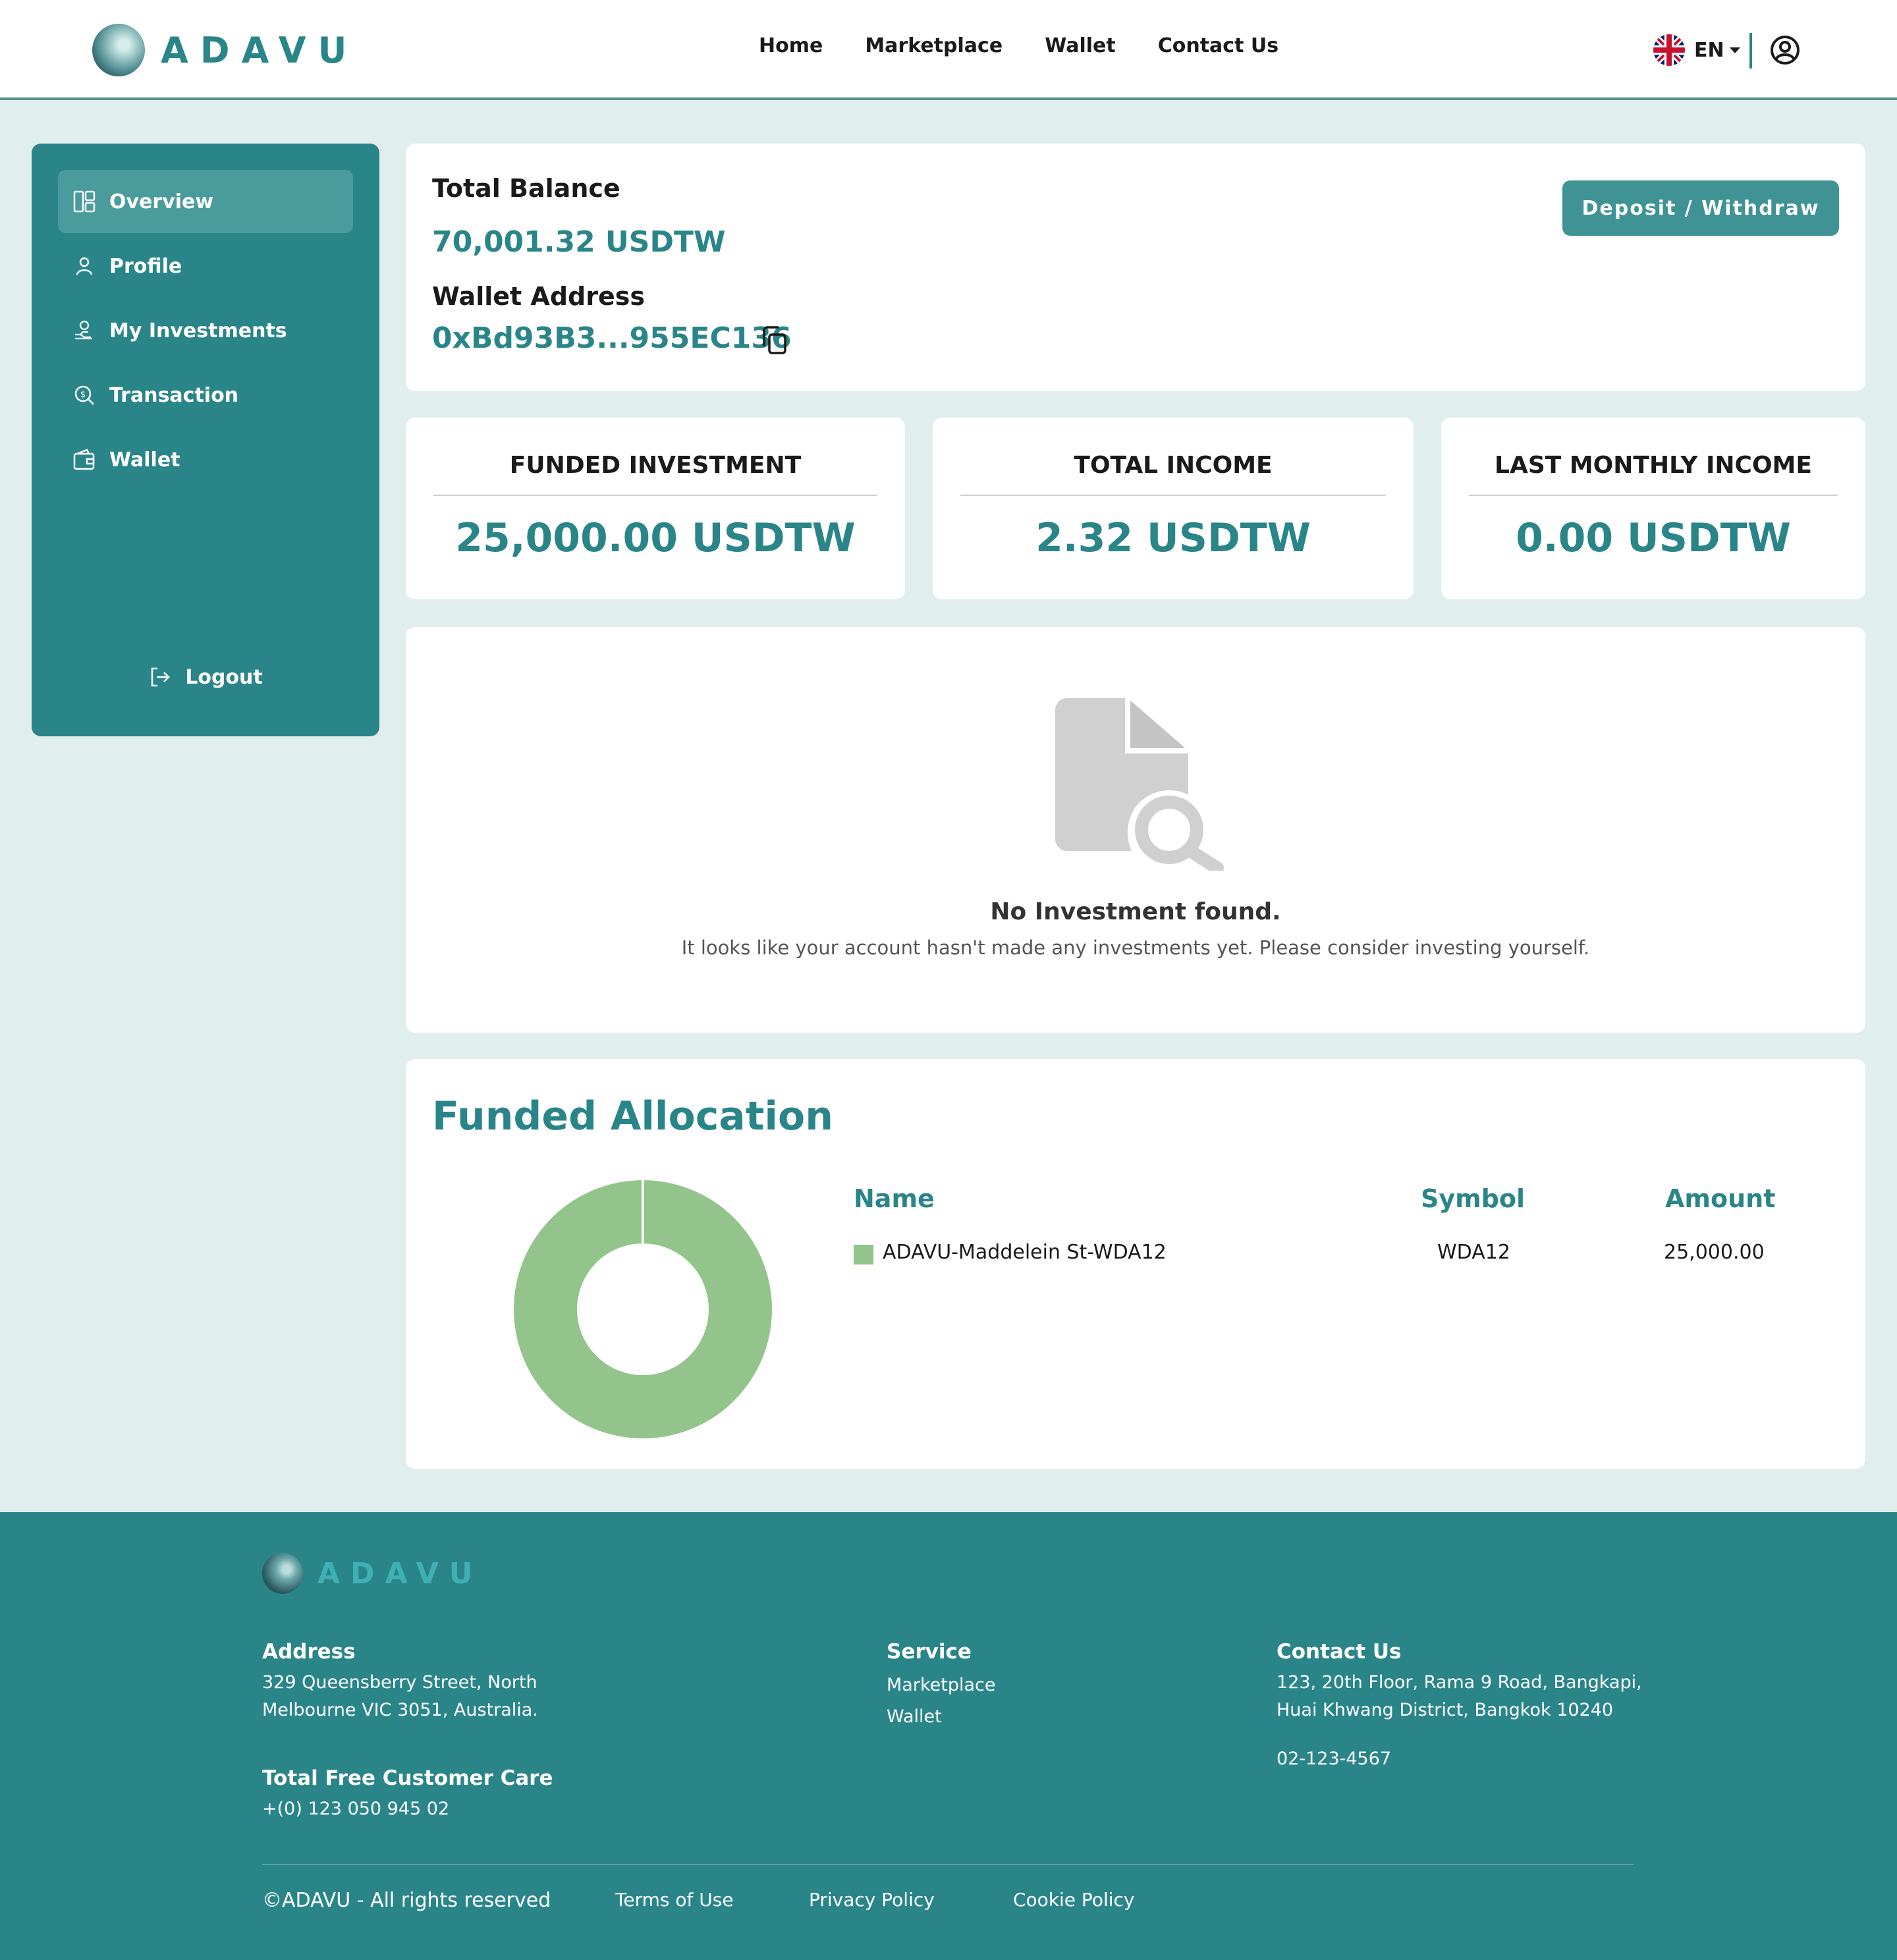  Describe the element at coordinates (224, 677) in the screenshot. I see `logout-label: Logout` at that location.